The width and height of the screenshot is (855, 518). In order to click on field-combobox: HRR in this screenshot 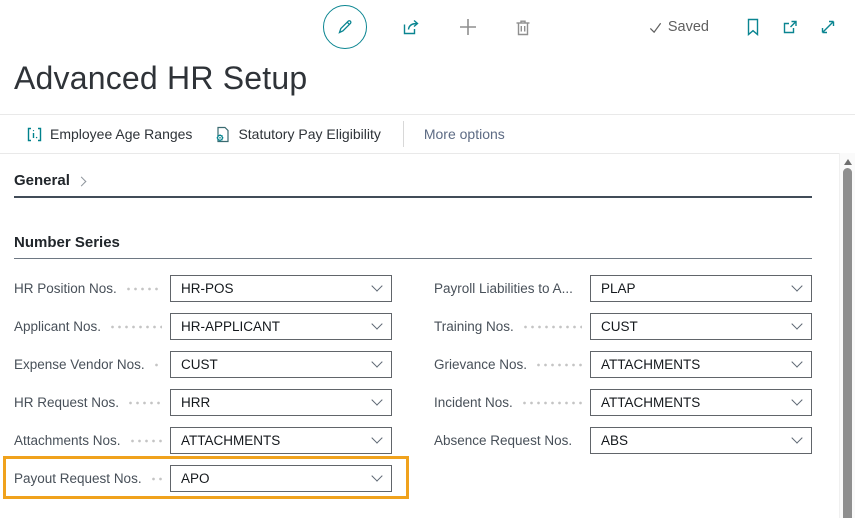, I will do `click(281, 402)`.